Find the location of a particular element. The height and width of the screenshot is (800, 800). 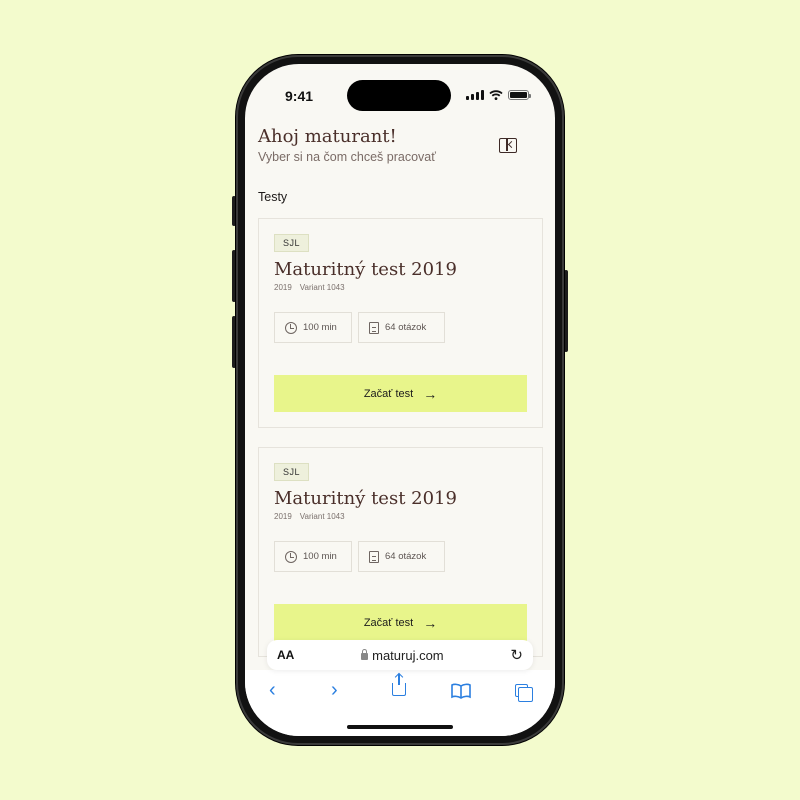

url-text: maturuj.com is located at coordinates (408, 655).